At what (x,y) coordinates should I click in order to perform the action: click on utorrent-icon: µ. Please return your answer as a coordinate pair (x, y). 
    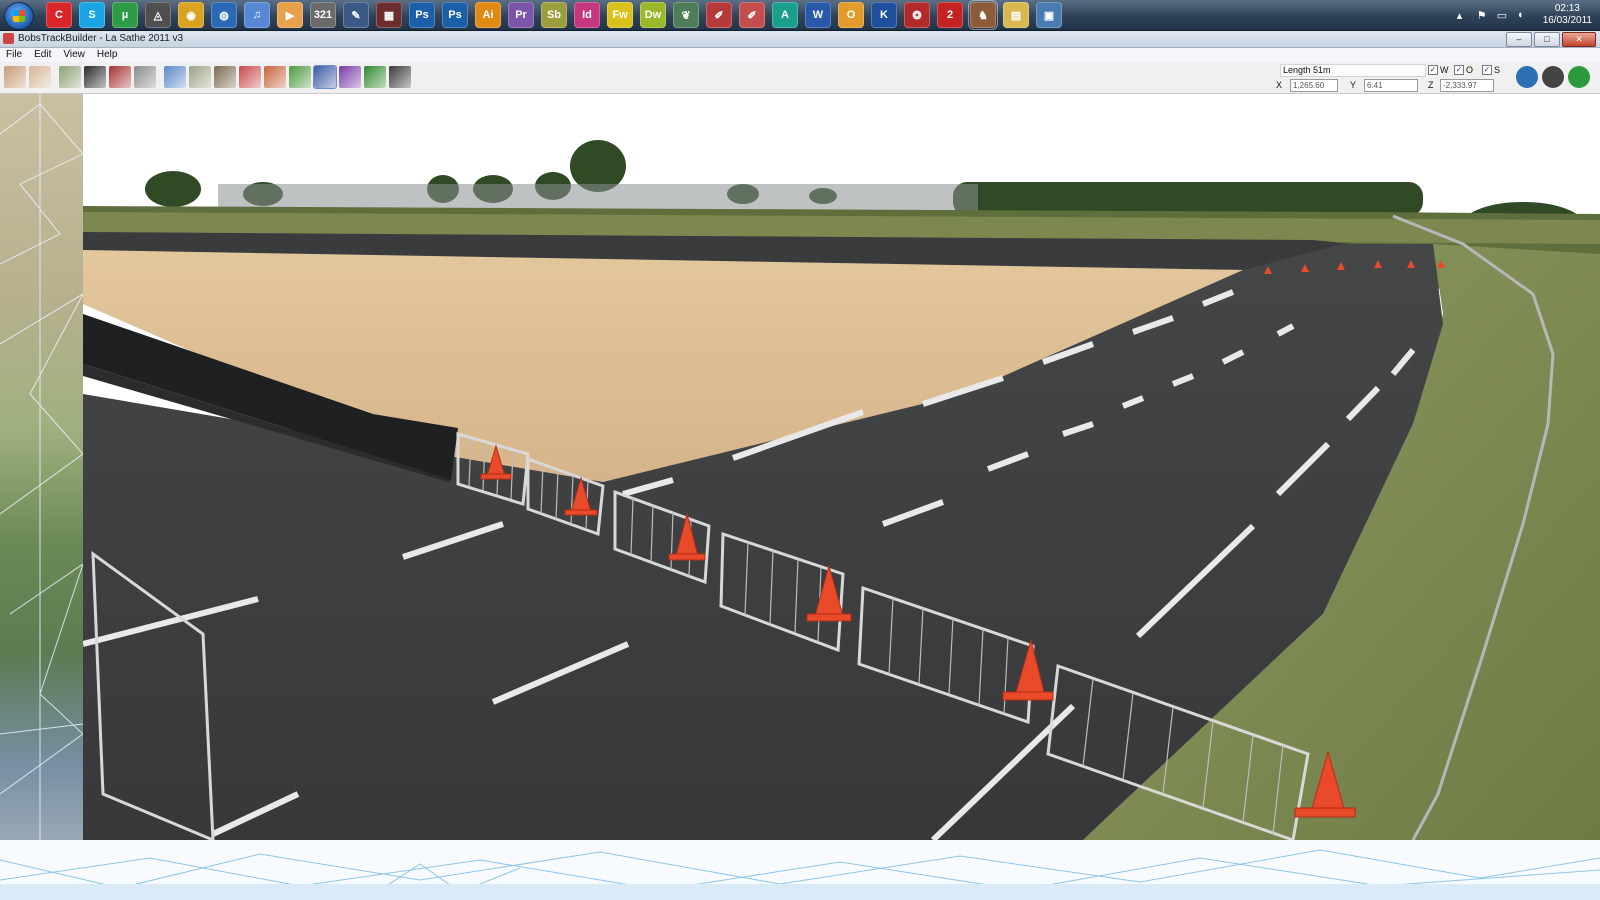
    Looking at the image, I should click on (125, 15).